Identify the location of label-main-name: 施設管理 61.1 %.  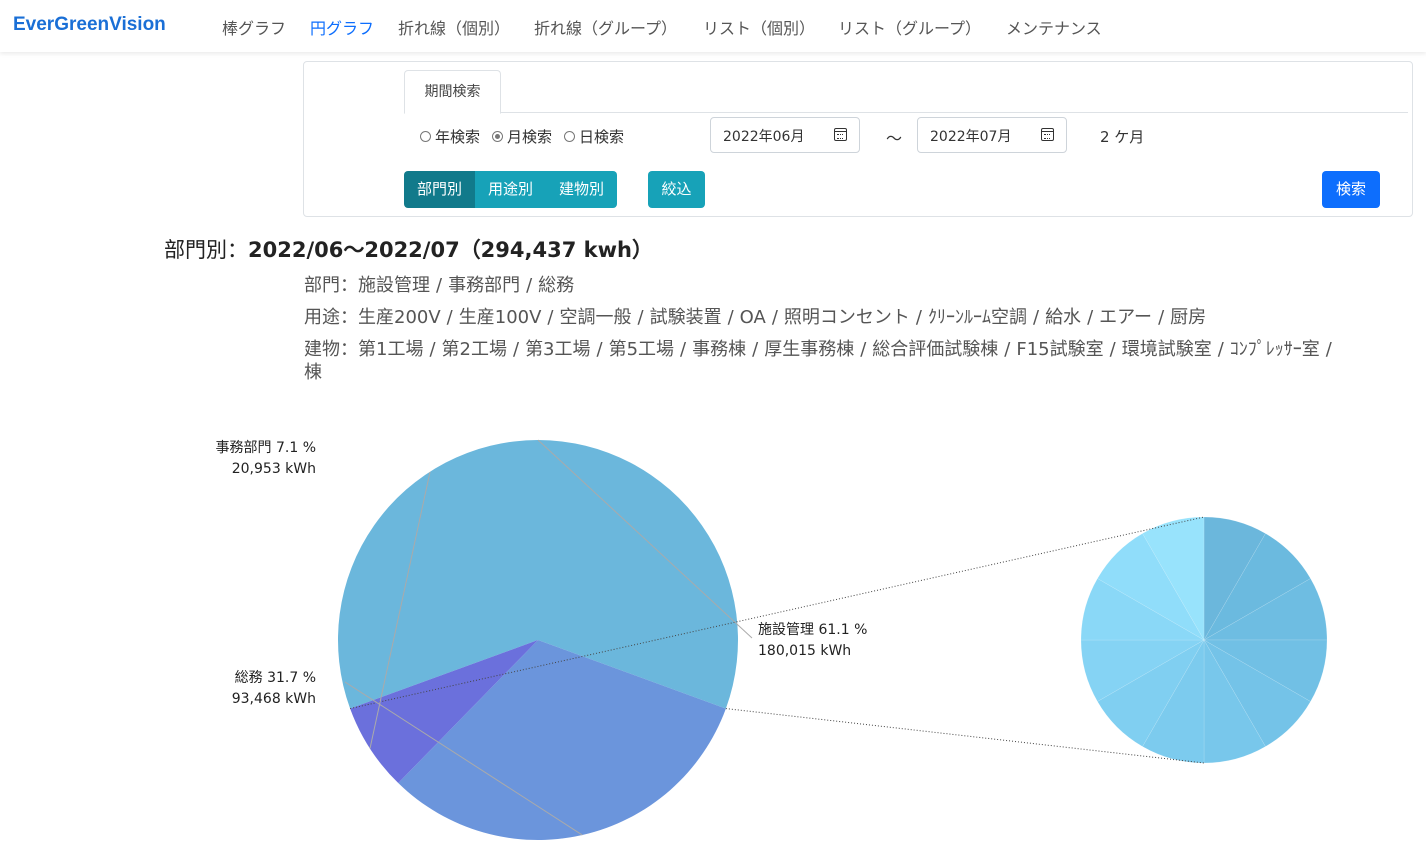
(812, 630).